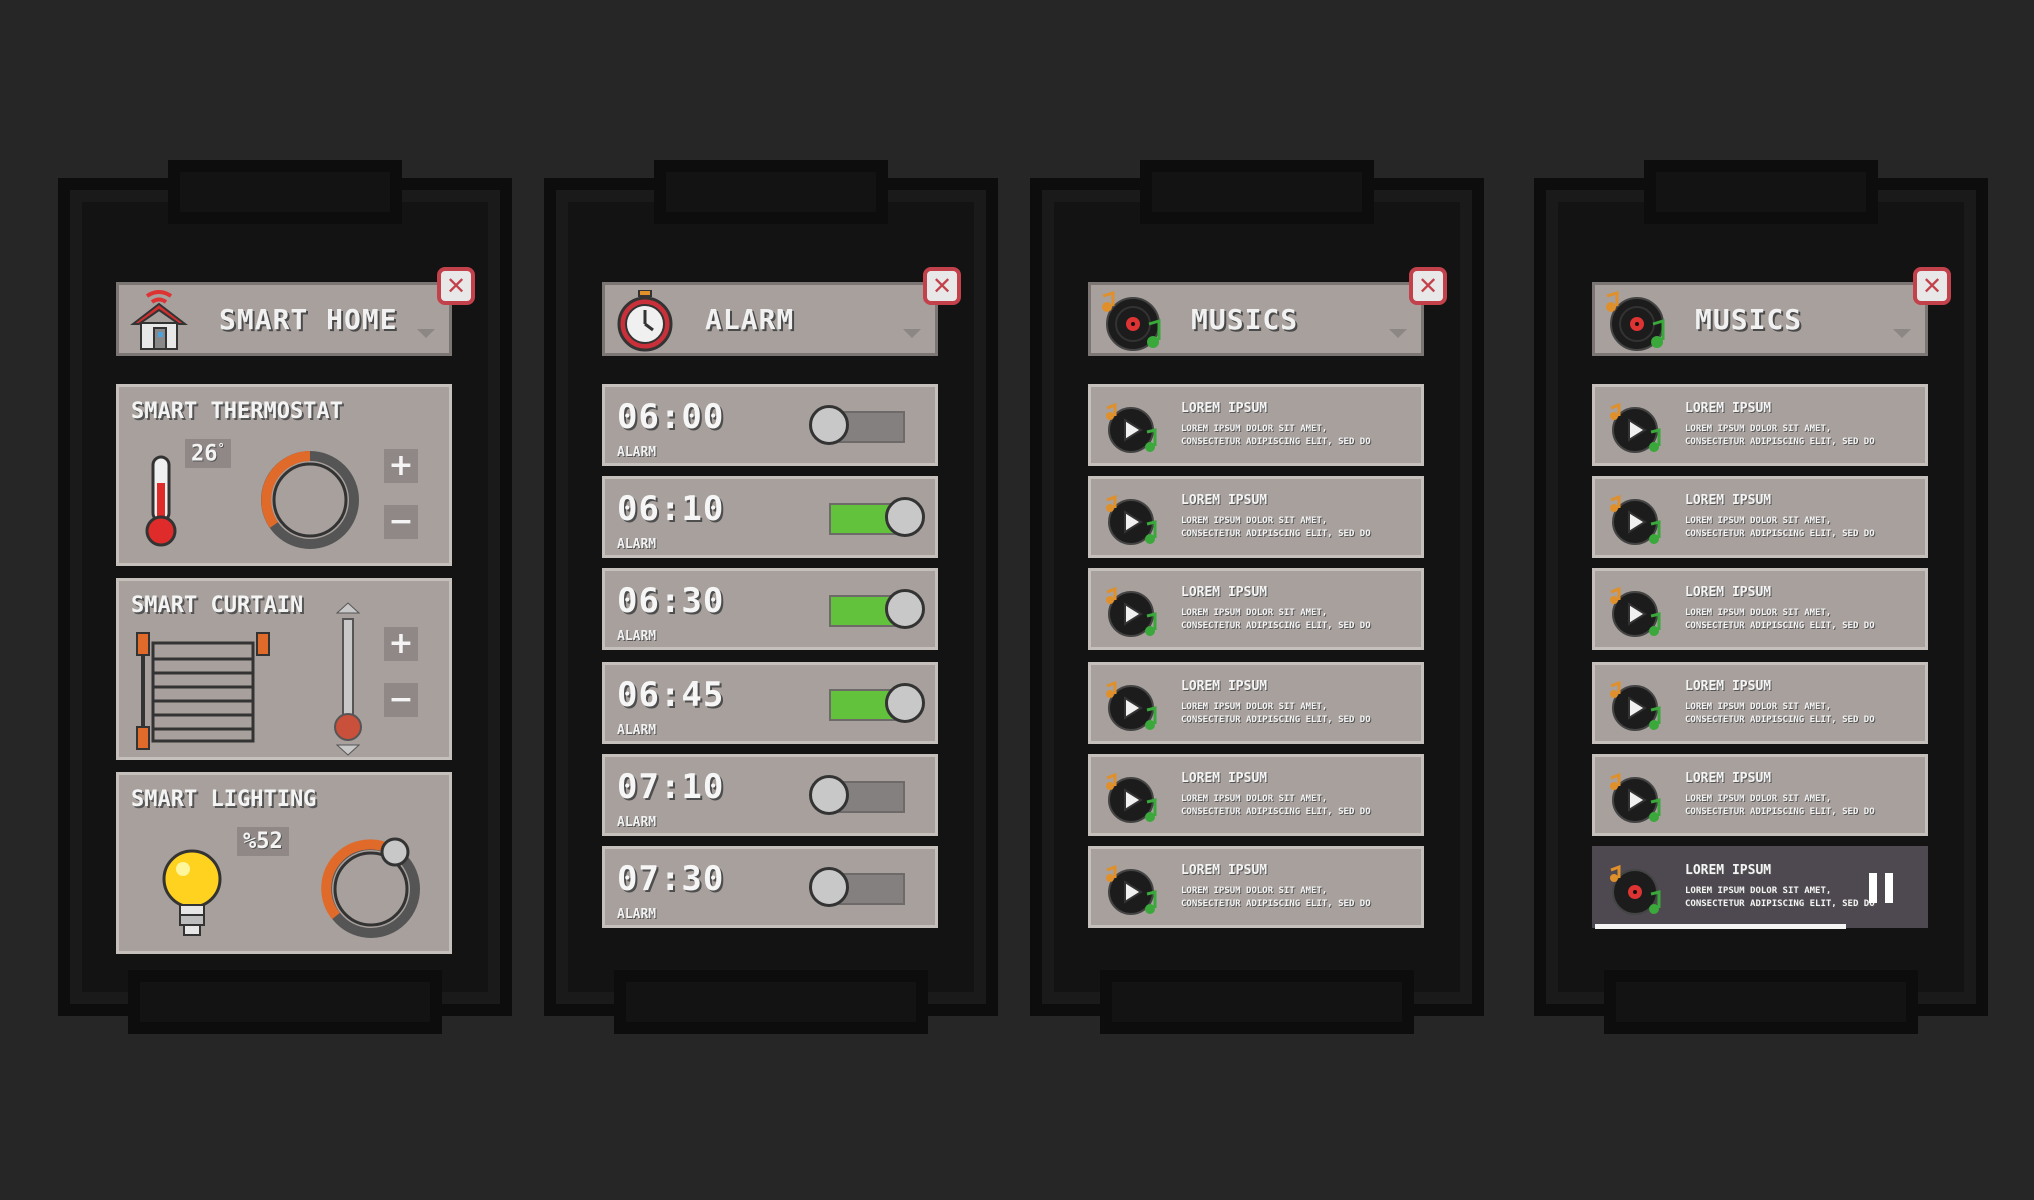 This screenshot has width=2034, height=1200. I want to click on curtain-title: SMART CURTAIN, so click(217, 605).